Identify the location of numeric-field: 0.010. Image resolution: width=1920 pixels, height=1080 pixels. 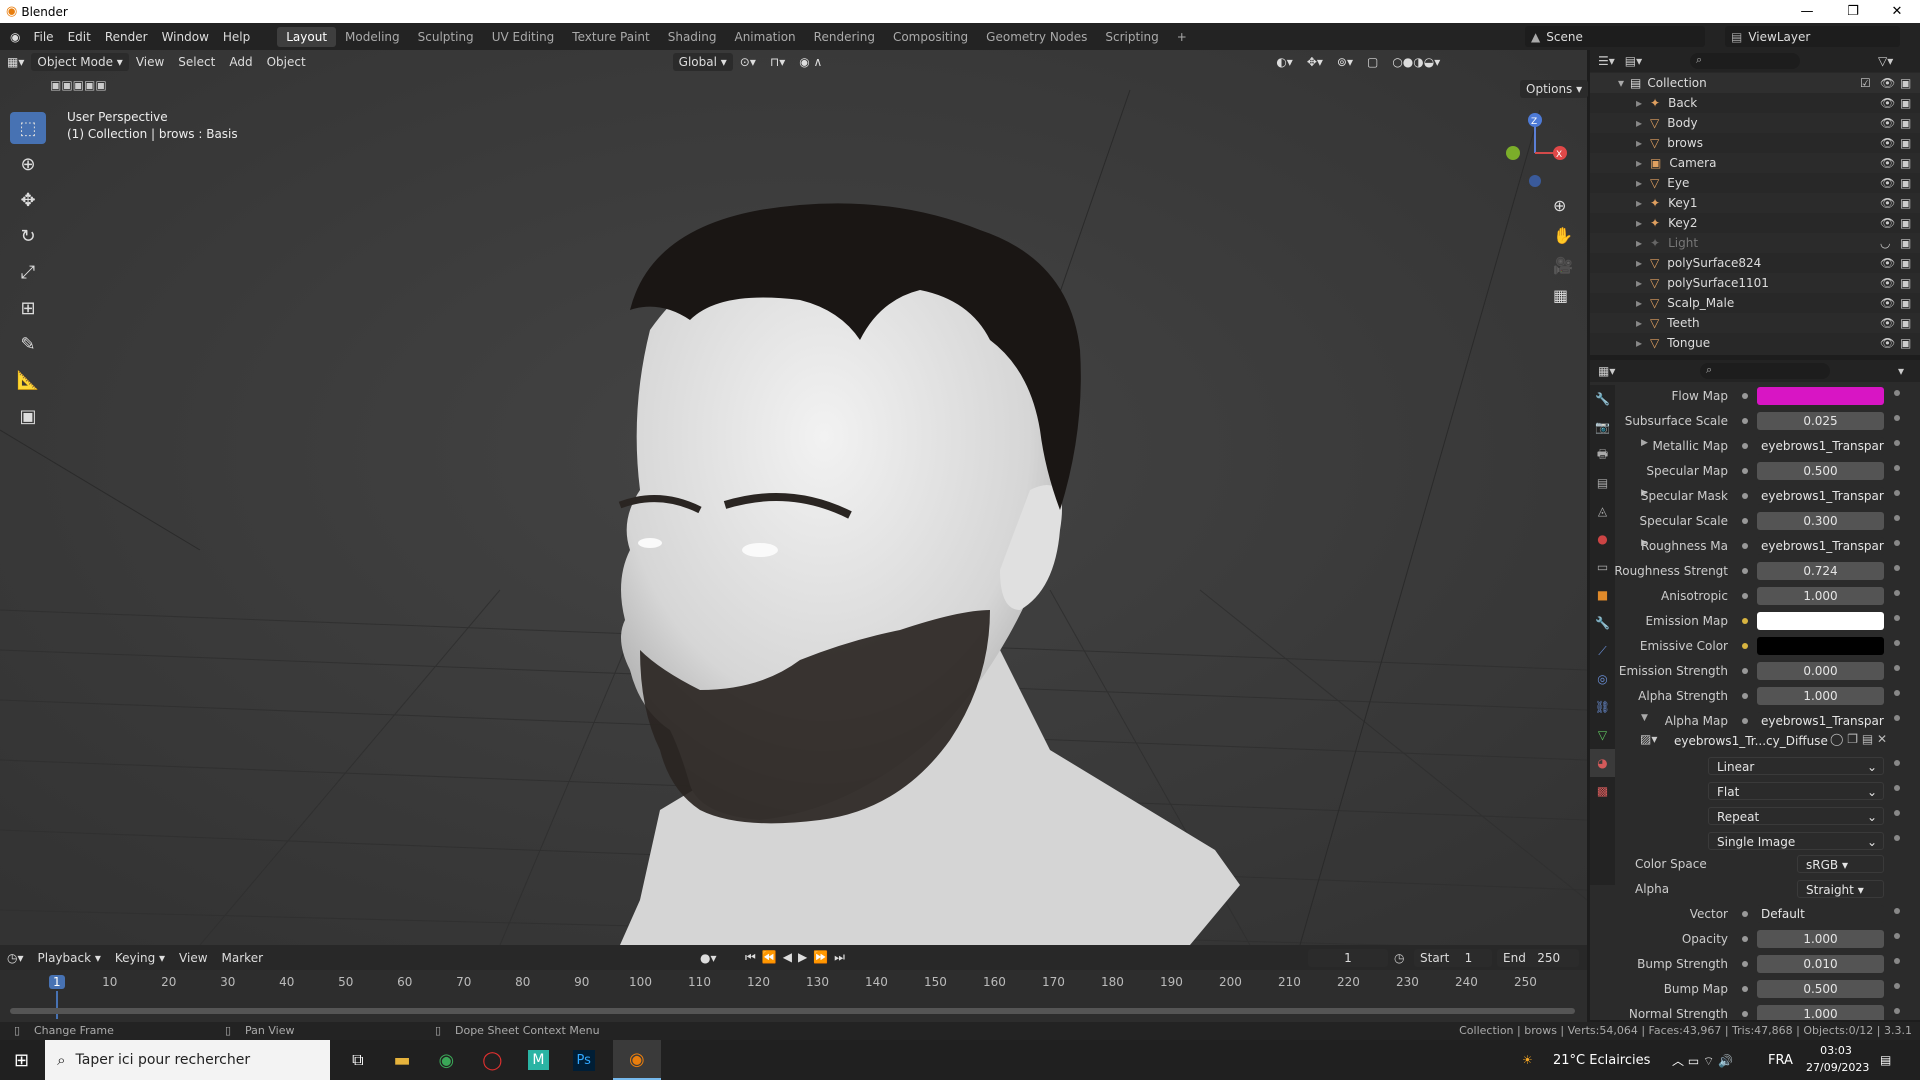
(1820, 964).